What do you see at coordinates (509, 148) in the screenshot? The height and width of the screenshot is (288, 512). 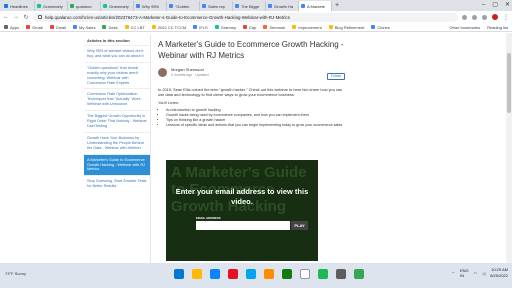 I see `page-scrollbar` at bounding box center [509, 148].